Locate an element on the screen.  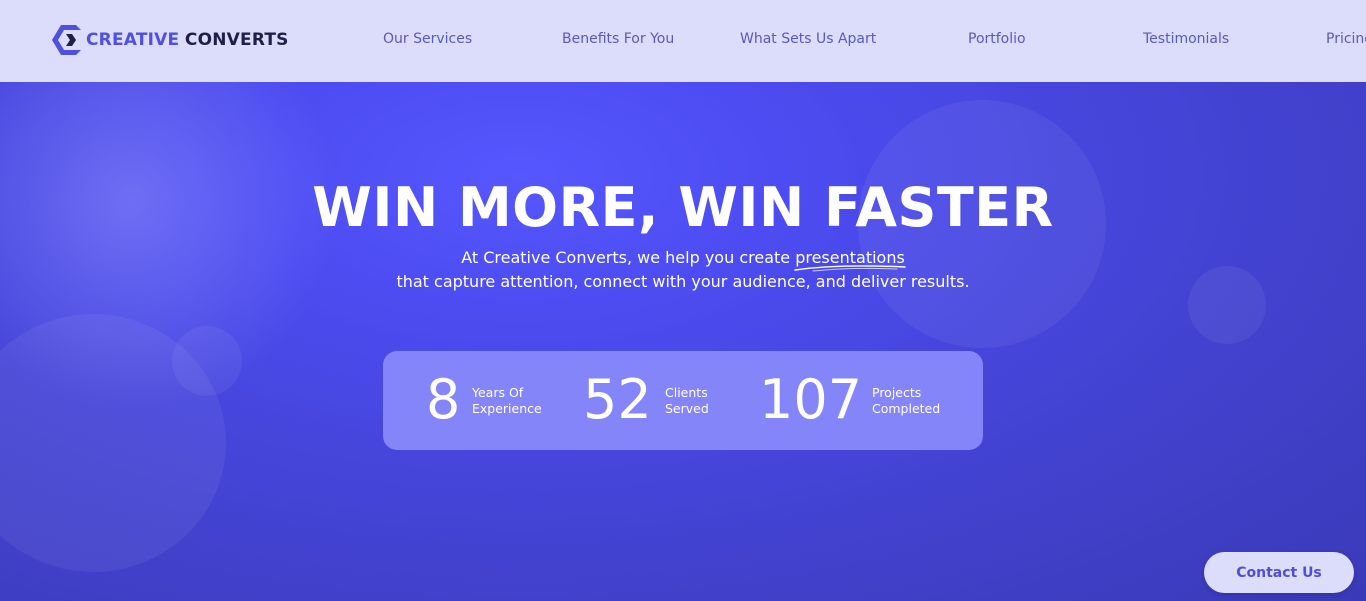
stat-label-clients: Clients Served is located at coordinates (687, 401).